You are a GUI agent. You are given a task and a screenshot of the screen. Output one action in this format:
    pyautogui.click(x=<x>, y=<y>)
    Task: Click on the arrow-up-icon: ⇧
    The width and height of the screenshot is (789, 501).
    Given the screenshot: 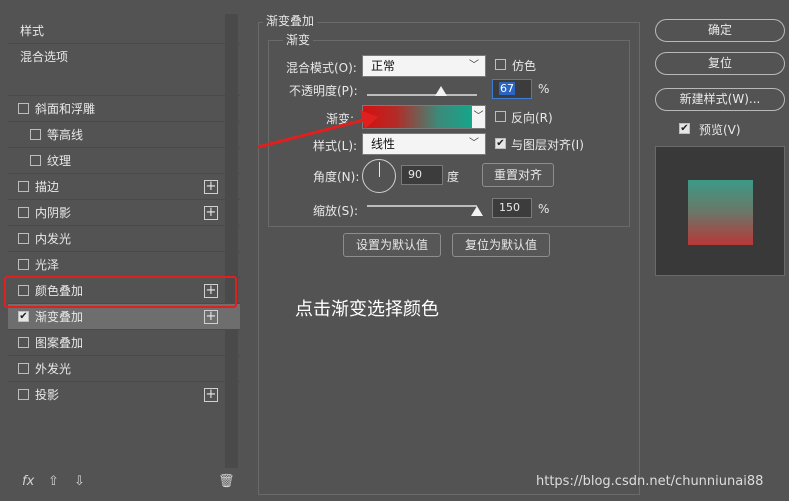 What is the action you would take?
    pyautogui.click(x=53, y=481)
    